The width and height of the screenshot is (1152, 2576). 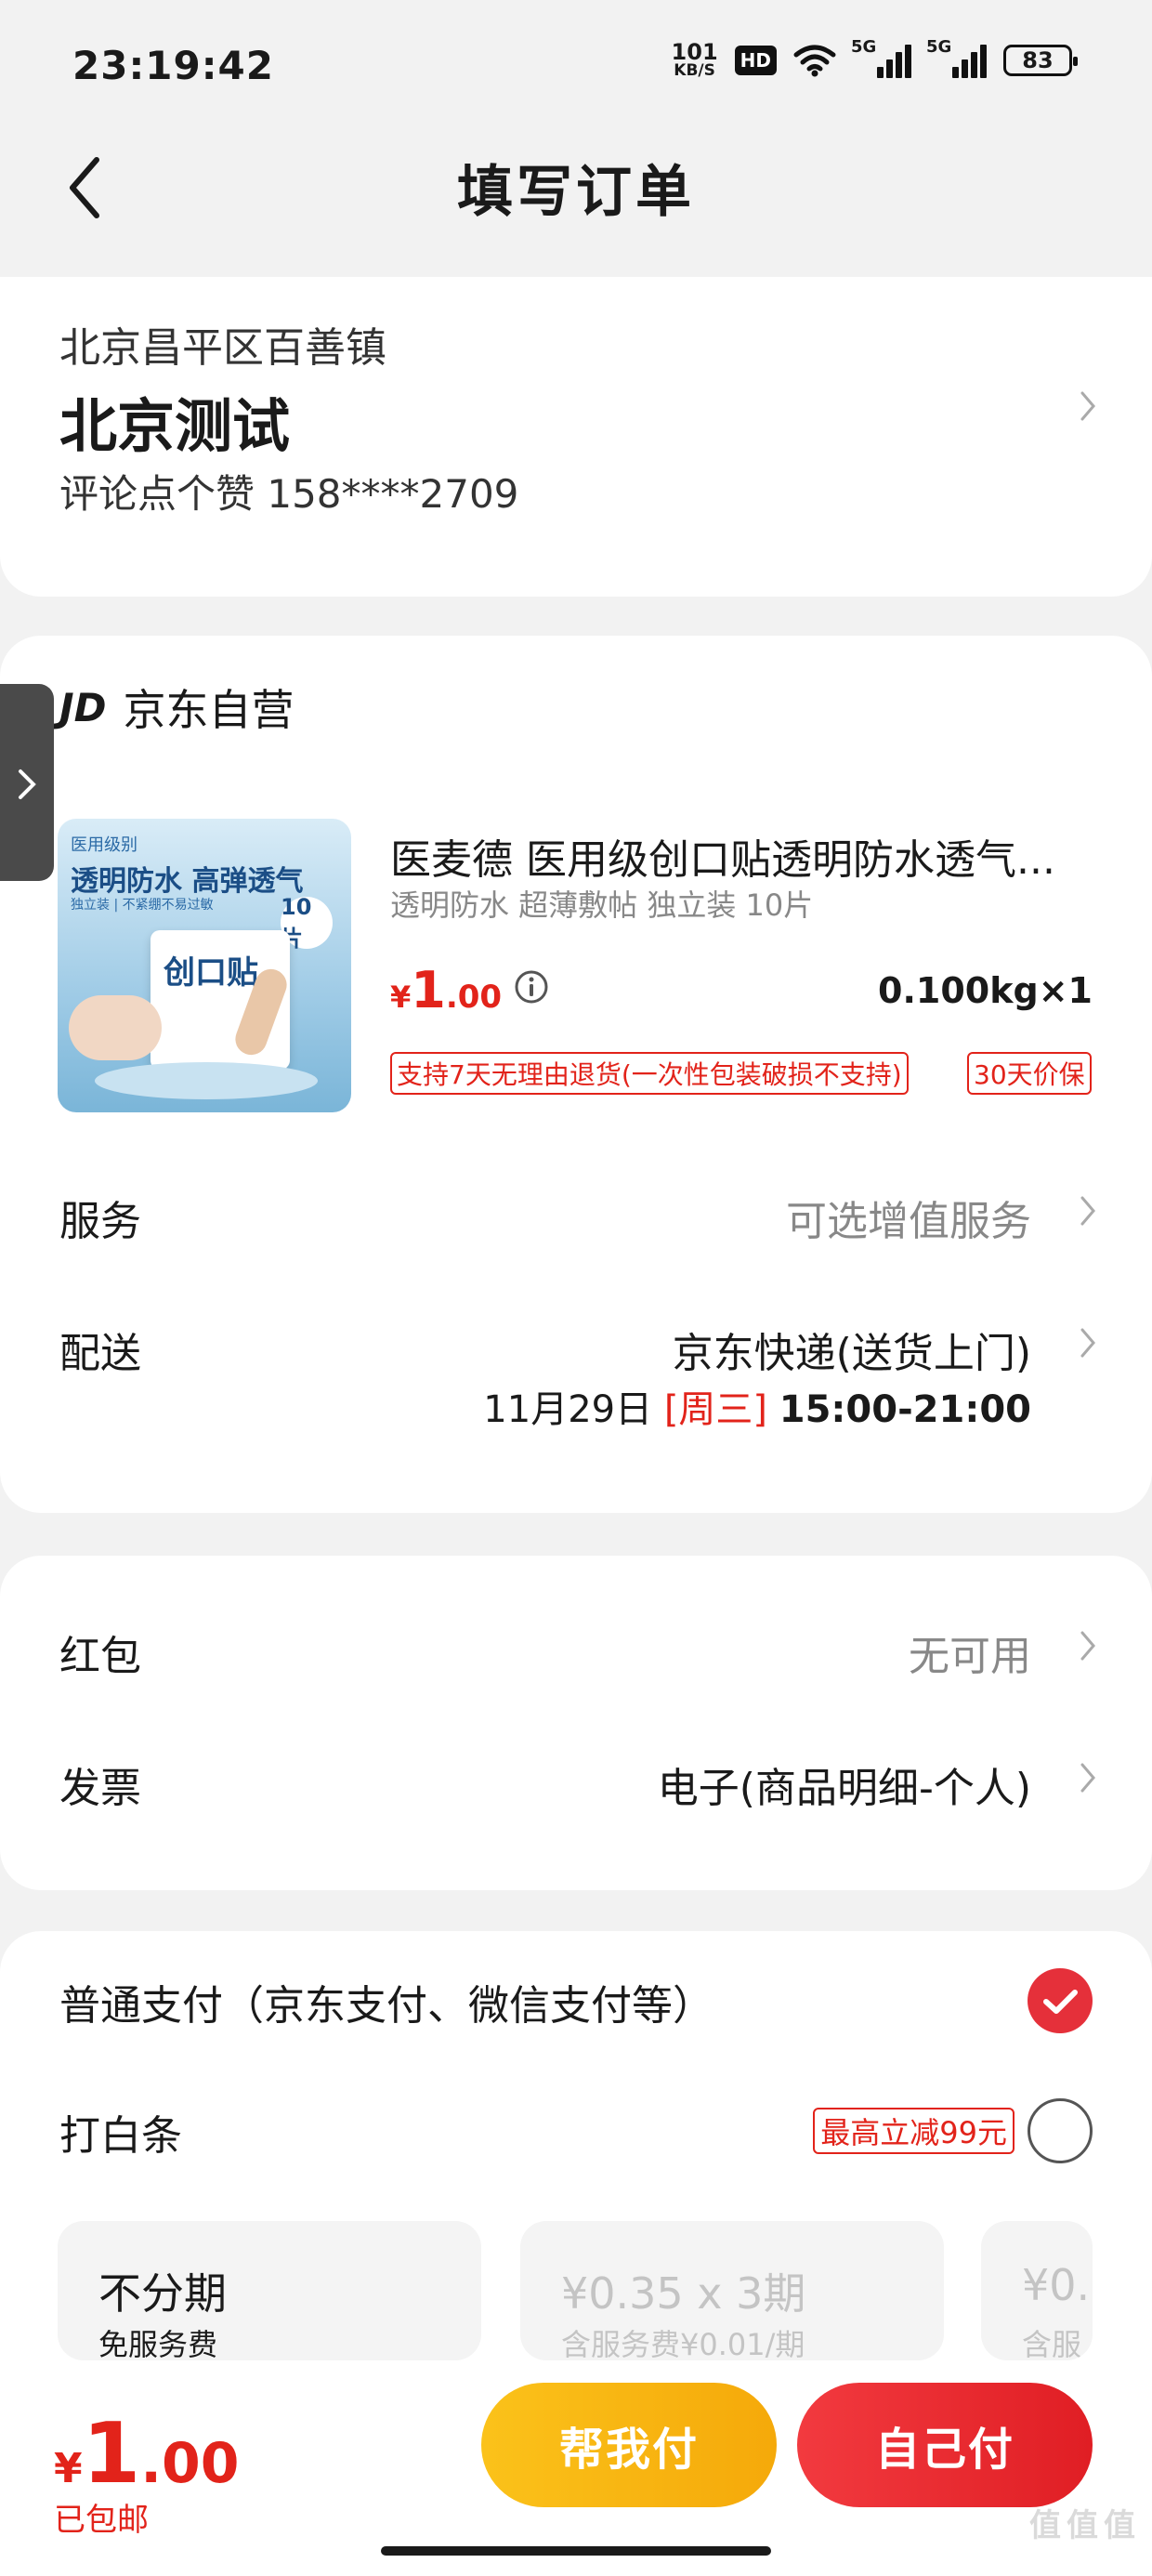 I want to click on return-policy-tag: 支持7天无理由退货(一次性包装破损不支持), so click(x=649, y=1073).